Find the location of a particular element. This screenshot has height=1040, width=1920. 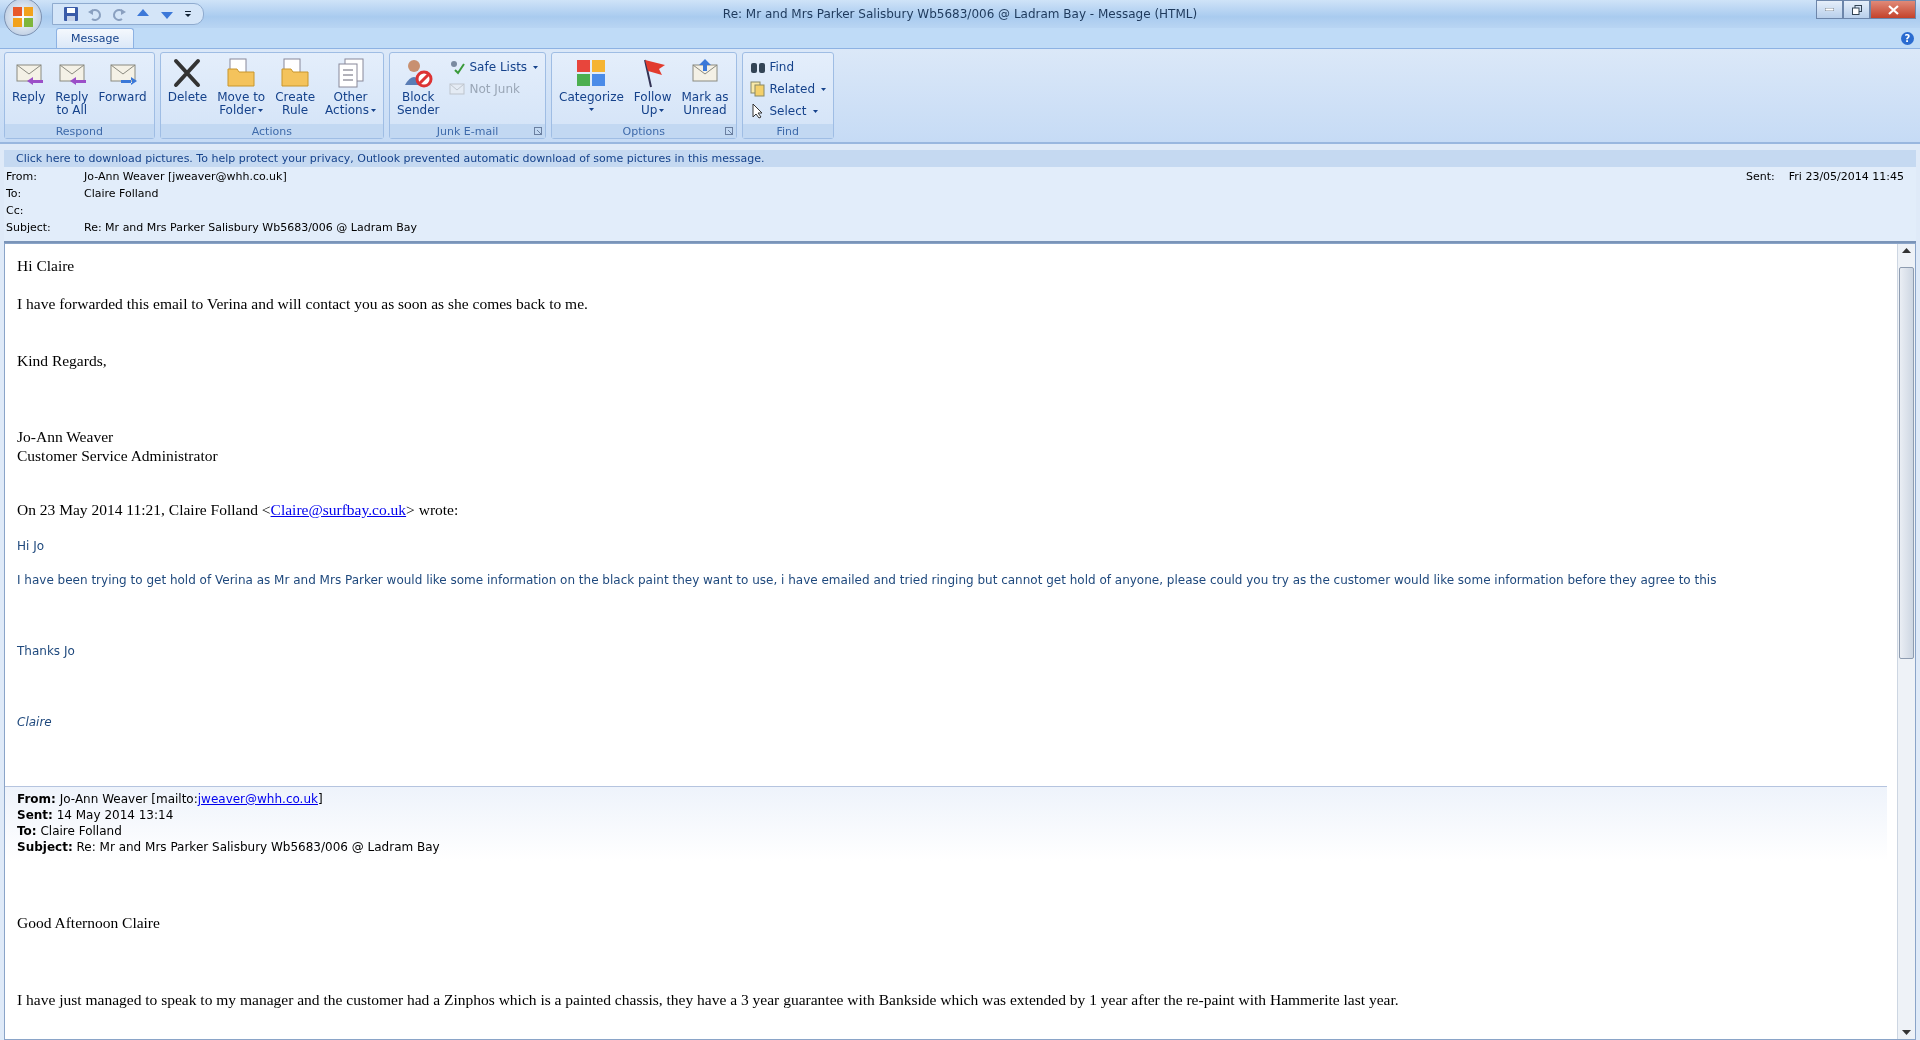

body-text: I have forwarded this email to Verina and will contact you as soon as she comes back to me. is located at coordinates (302, 303).